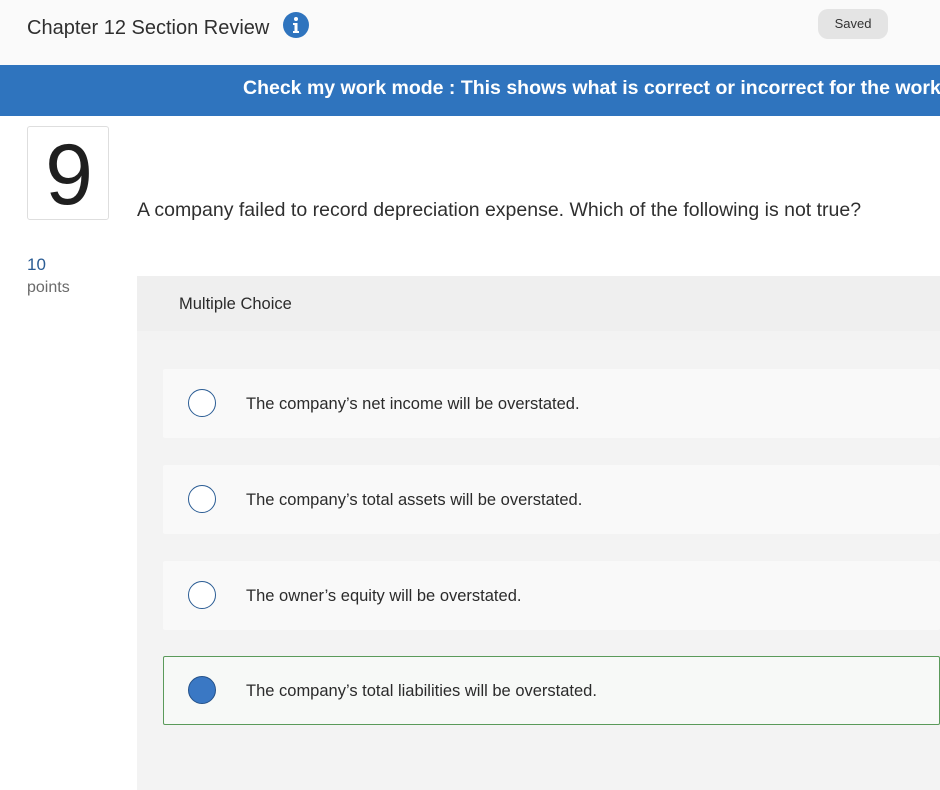 The image size is (940, 790). What do you see at coordinates (296, 25) in the screenshot?
I see `info-circle-icon` at bounding box center [296, 25].